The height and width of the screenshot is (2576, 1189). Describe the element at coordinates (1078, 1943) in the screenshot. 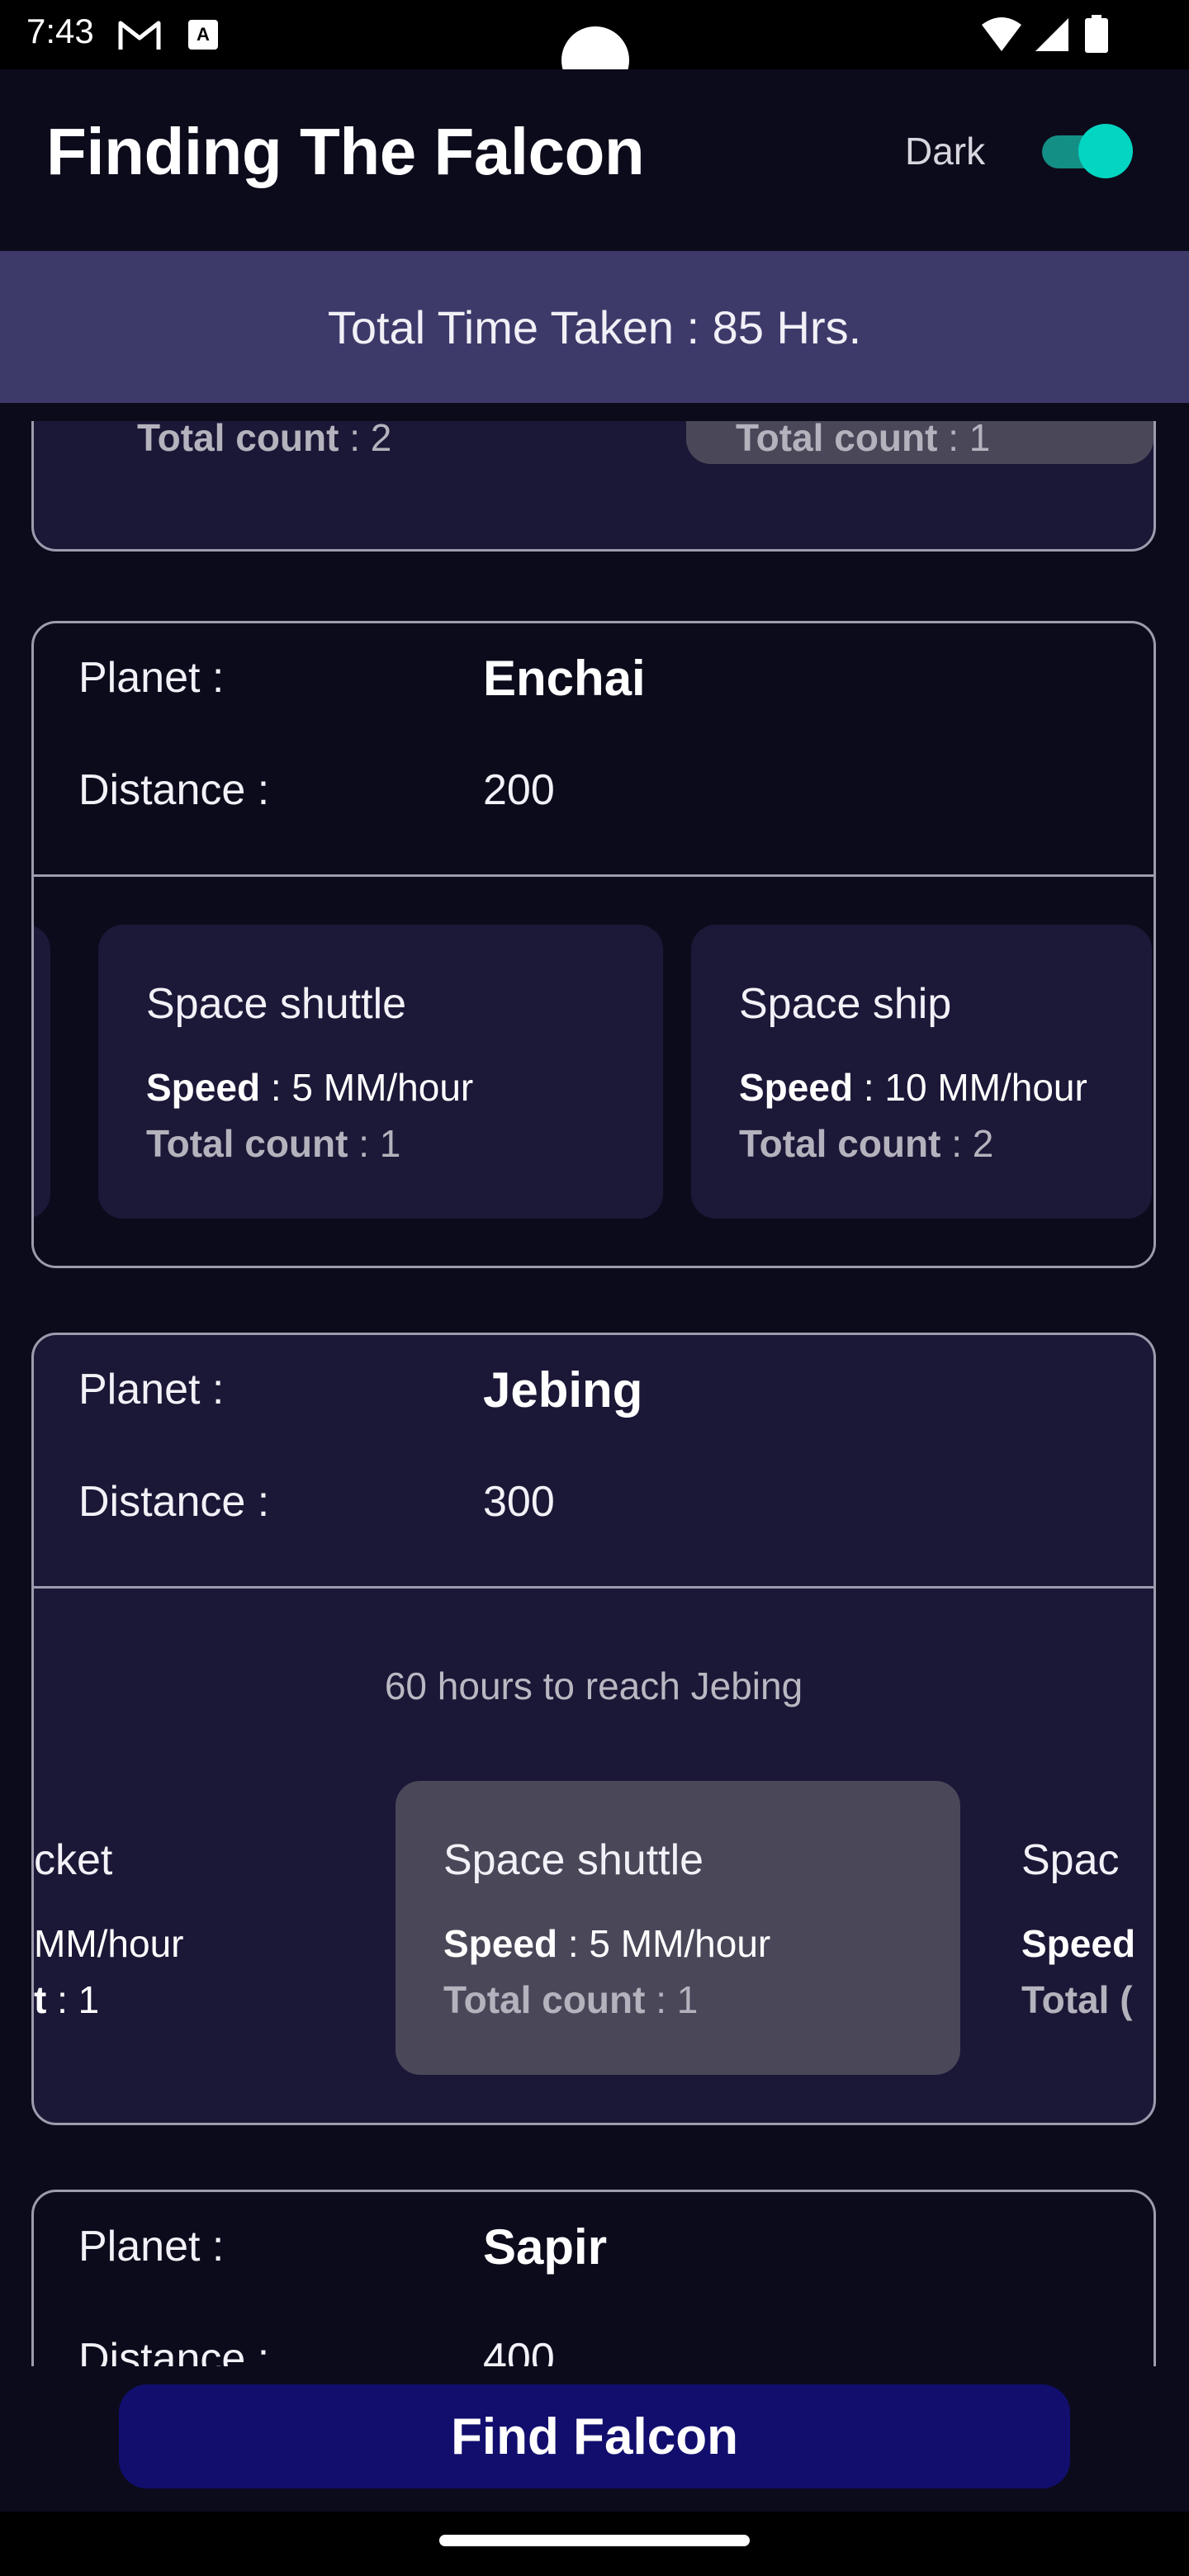

I see `vehicle-speed: Speed` at that location.